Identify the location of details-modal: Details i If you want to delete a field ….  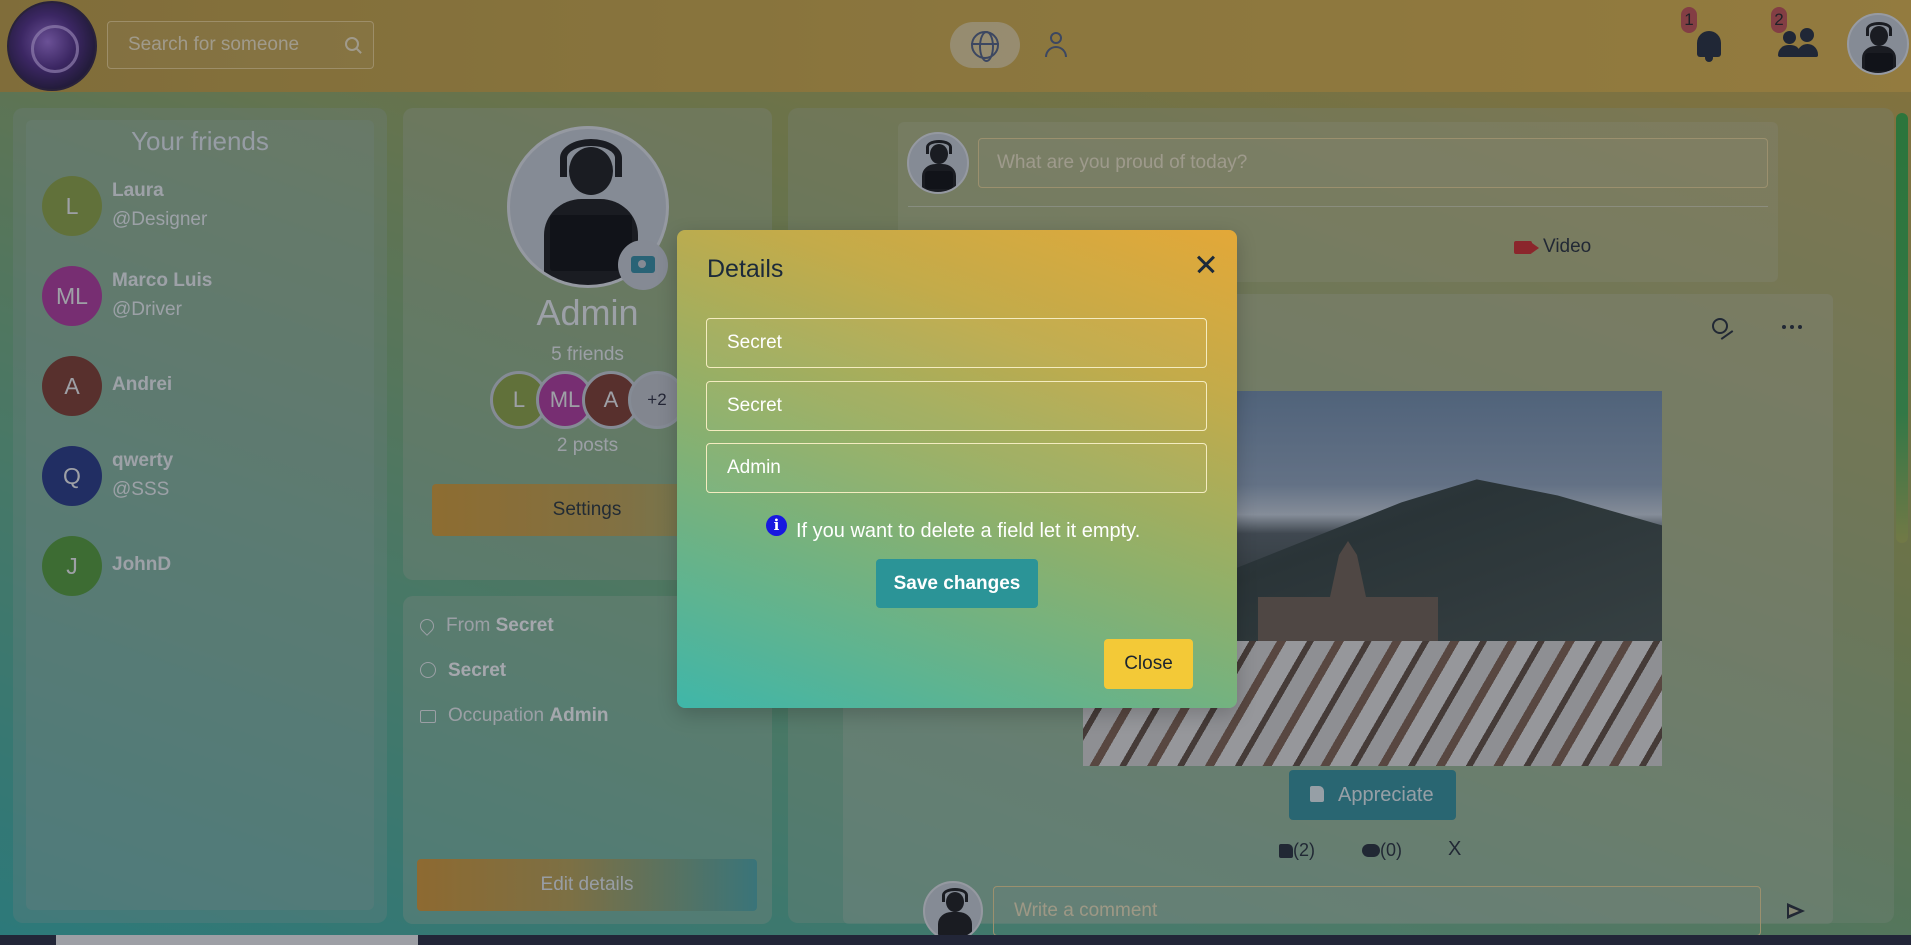
(957, 469).